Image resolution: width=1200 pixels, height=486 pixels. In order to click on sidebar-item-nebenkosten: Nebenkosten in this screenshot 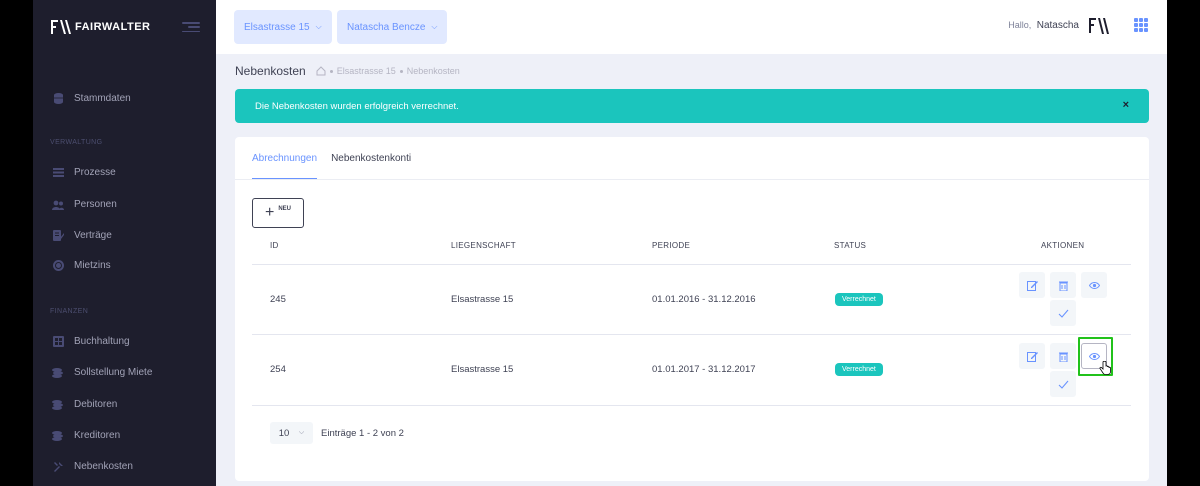, I will do `click(92, 466)`.